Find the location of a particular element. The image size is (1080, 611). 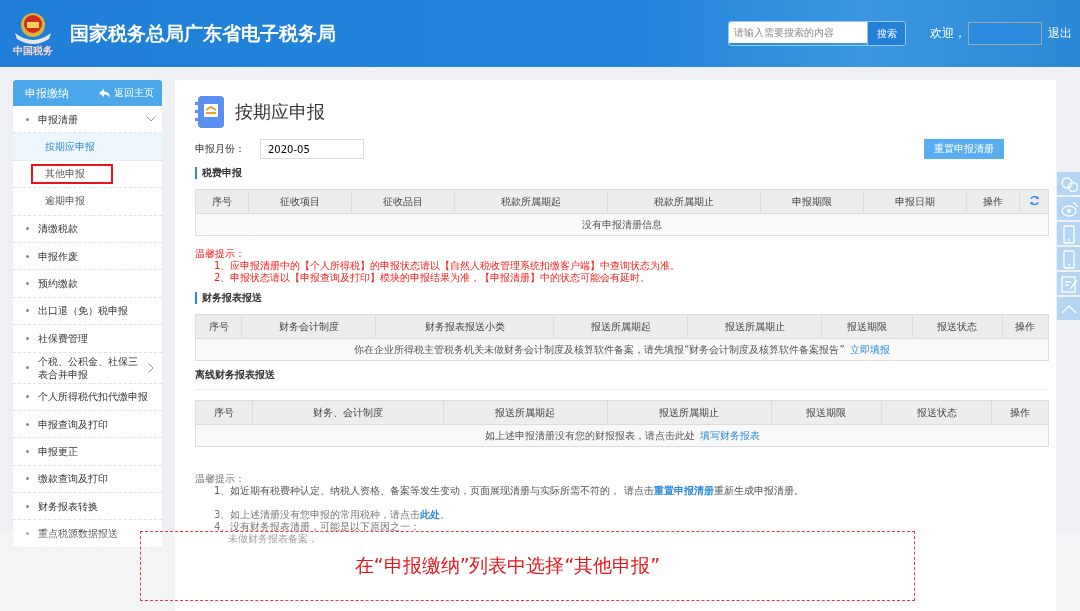

logo-caption: 中国税务 is located at coordinates (33, 50).